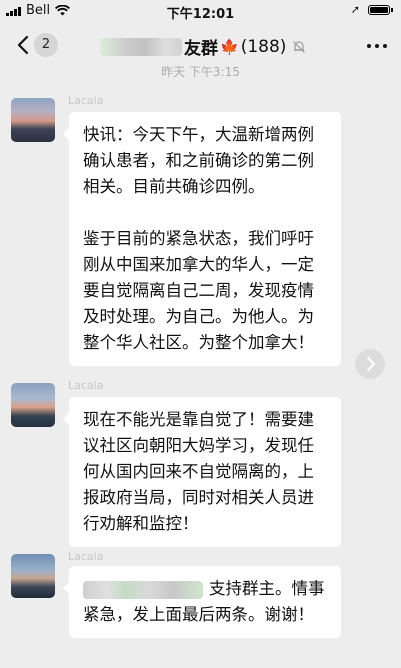 The width and height of the screenshot is (401, 668). I want to click on more-options-icon, so click(377, 46).